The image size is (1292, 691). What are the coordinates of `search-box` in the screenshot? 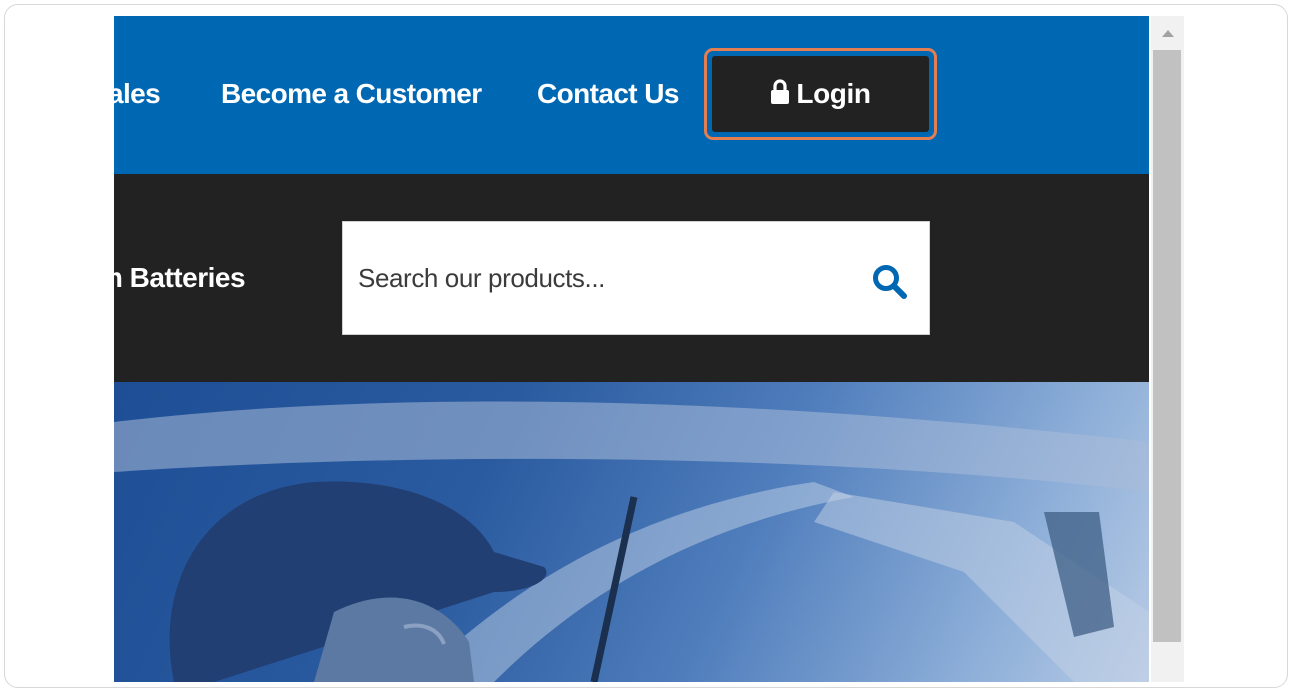 It's located at (636, 278).